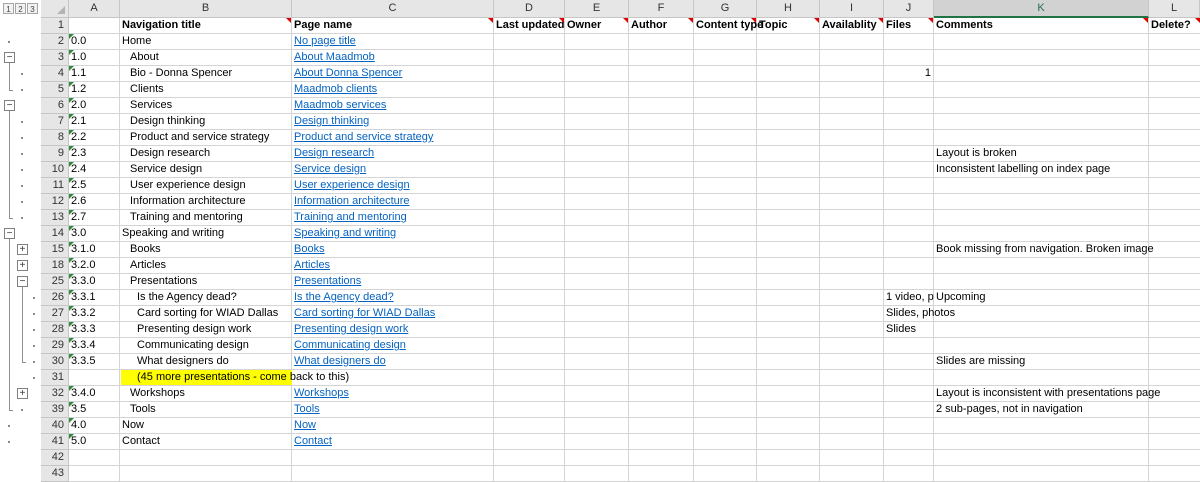 The image size is (1200, 482). What do you see at coordinates (788, 42) in the screenshot?
I see `cell-h2` at bounding box center [788, 42].